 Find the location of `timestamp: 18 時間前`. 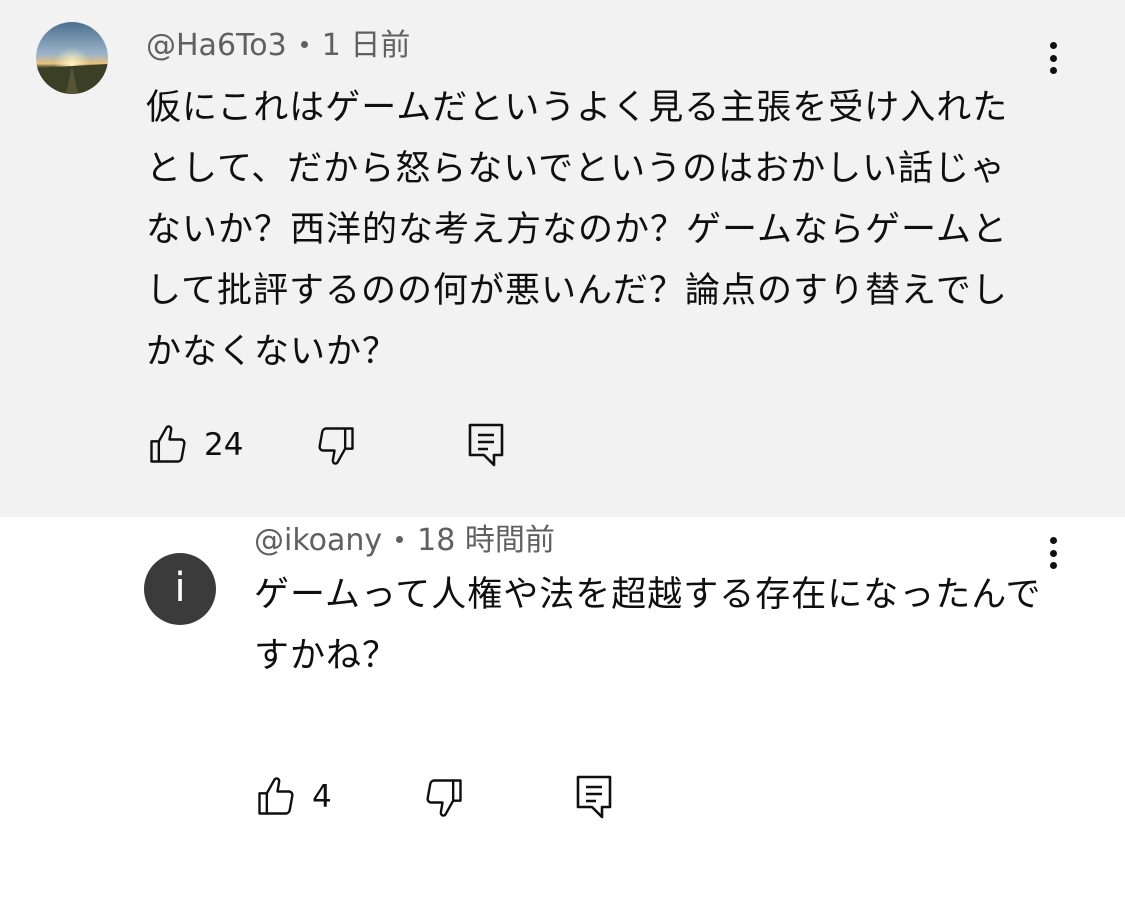

timestamp: 18 時間前 is located at coordinates (486, 540).